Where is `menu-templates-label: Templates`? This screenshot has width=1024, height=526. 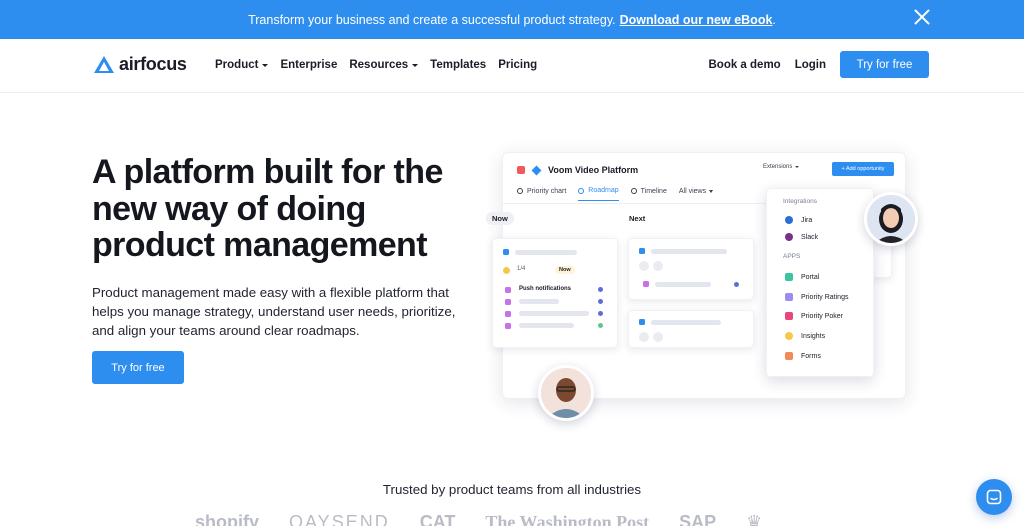
menu-templates-label: Templates is located at coordinates (458, 65).